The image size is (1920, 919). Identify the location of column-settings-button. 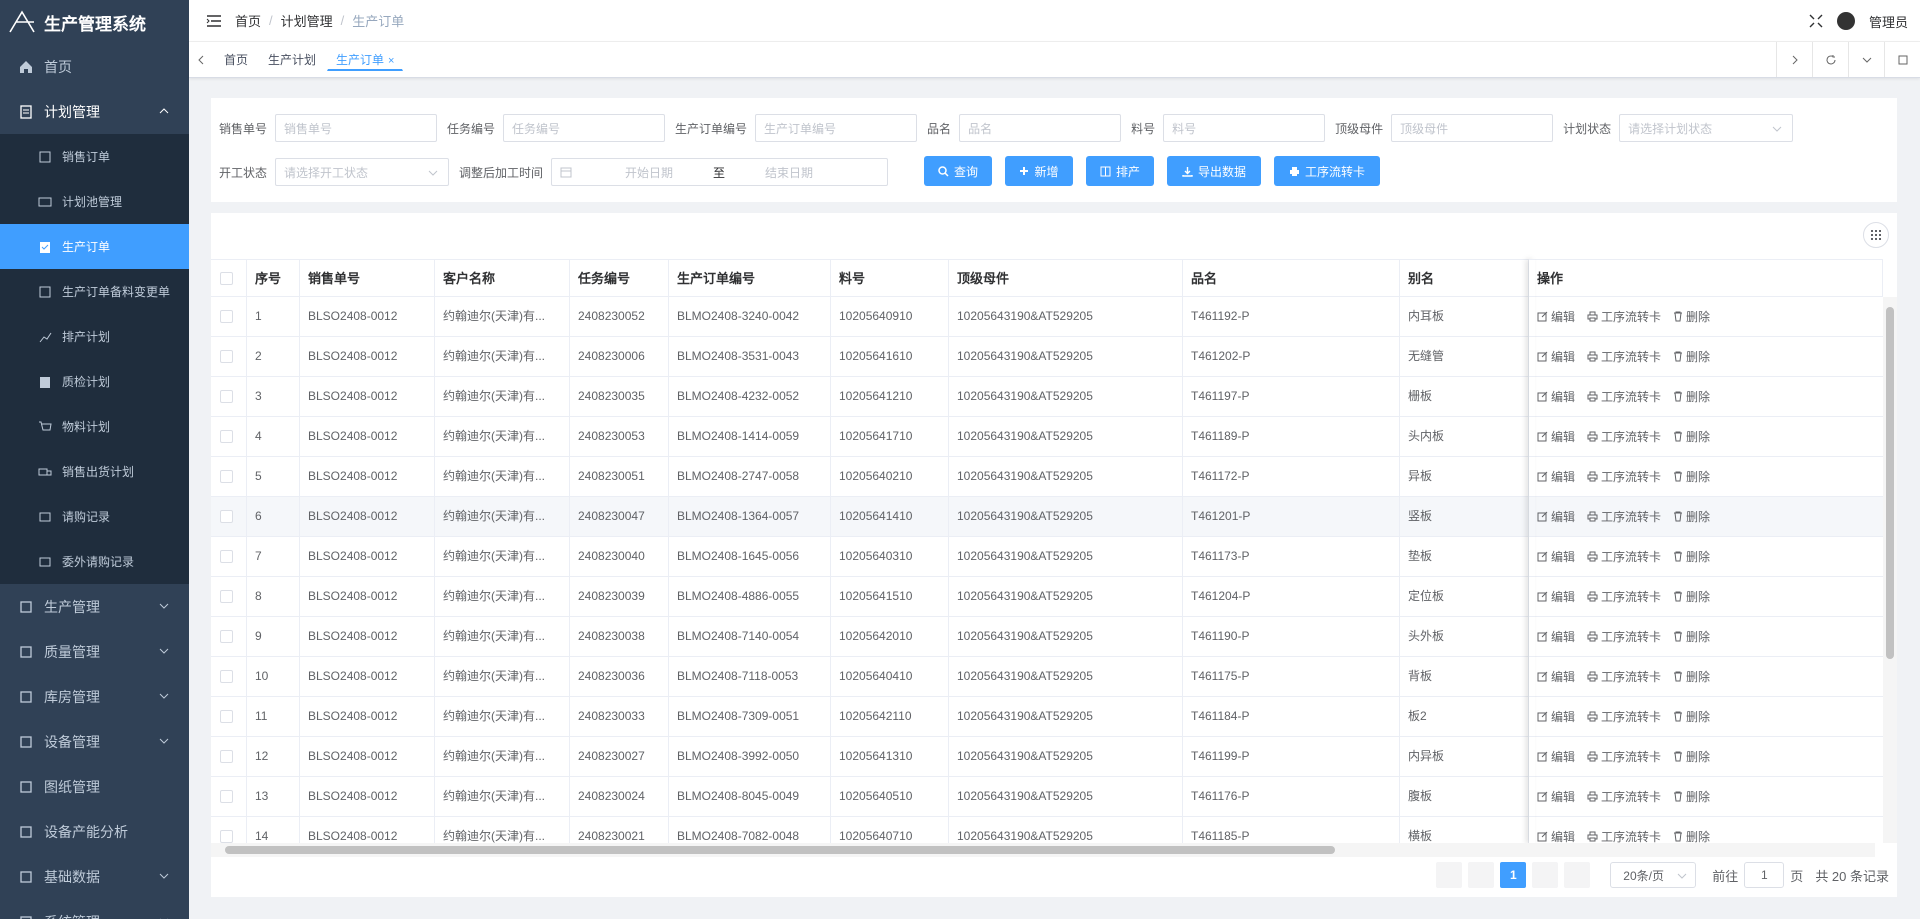
(1876, 235).